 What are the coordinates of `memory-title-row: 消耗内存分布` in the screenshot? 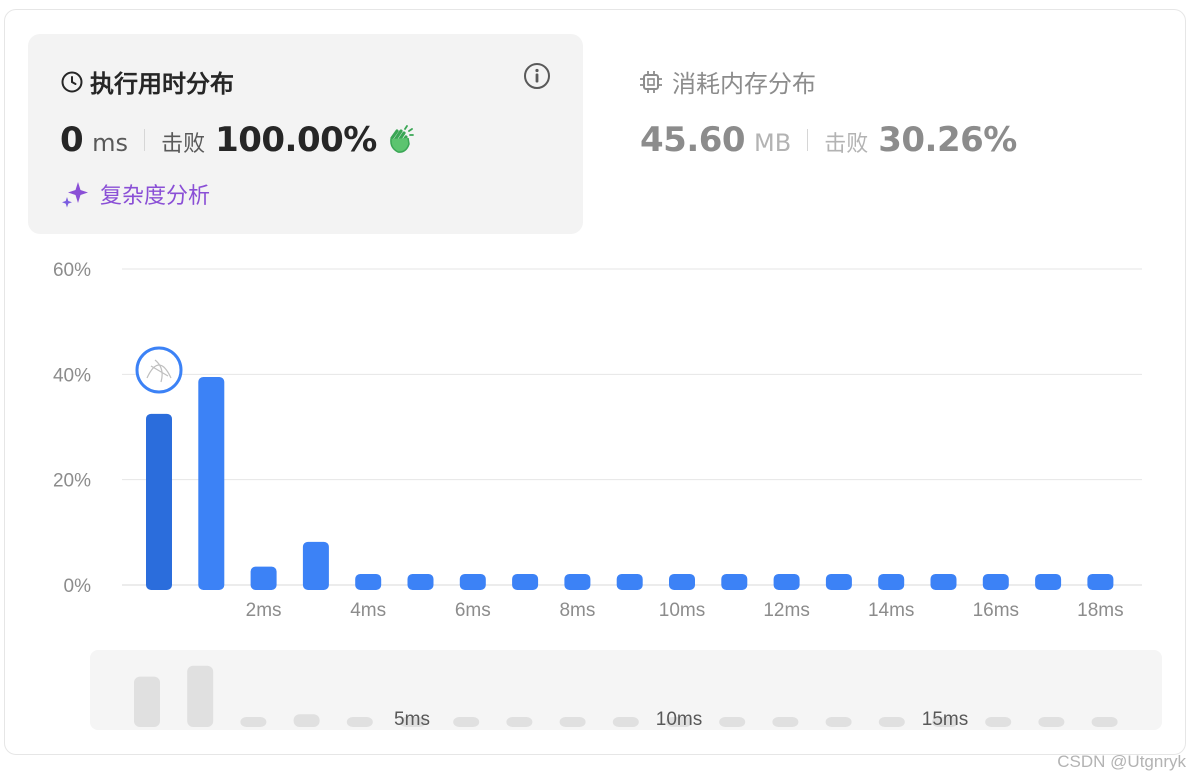 It's located at (727, 81).